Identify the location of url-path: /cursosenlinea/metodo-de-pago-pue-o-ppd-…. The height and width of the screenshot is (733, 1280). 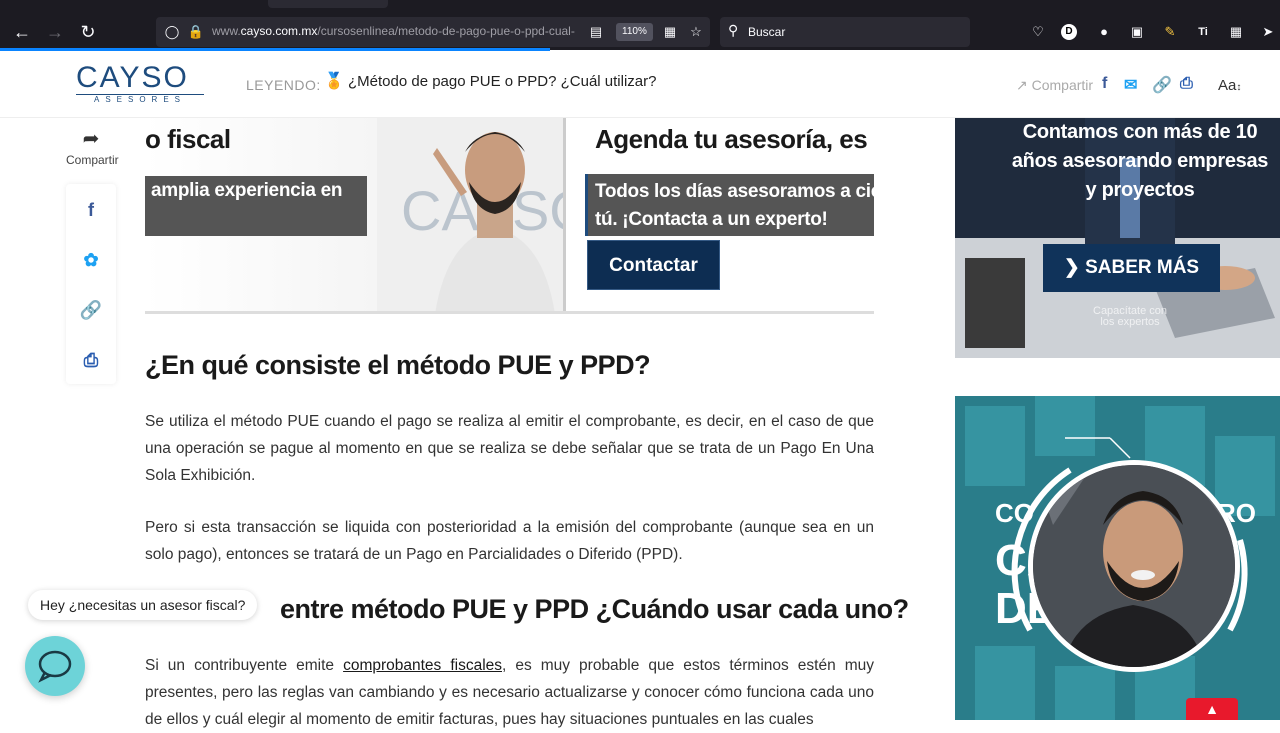
(446, 31).